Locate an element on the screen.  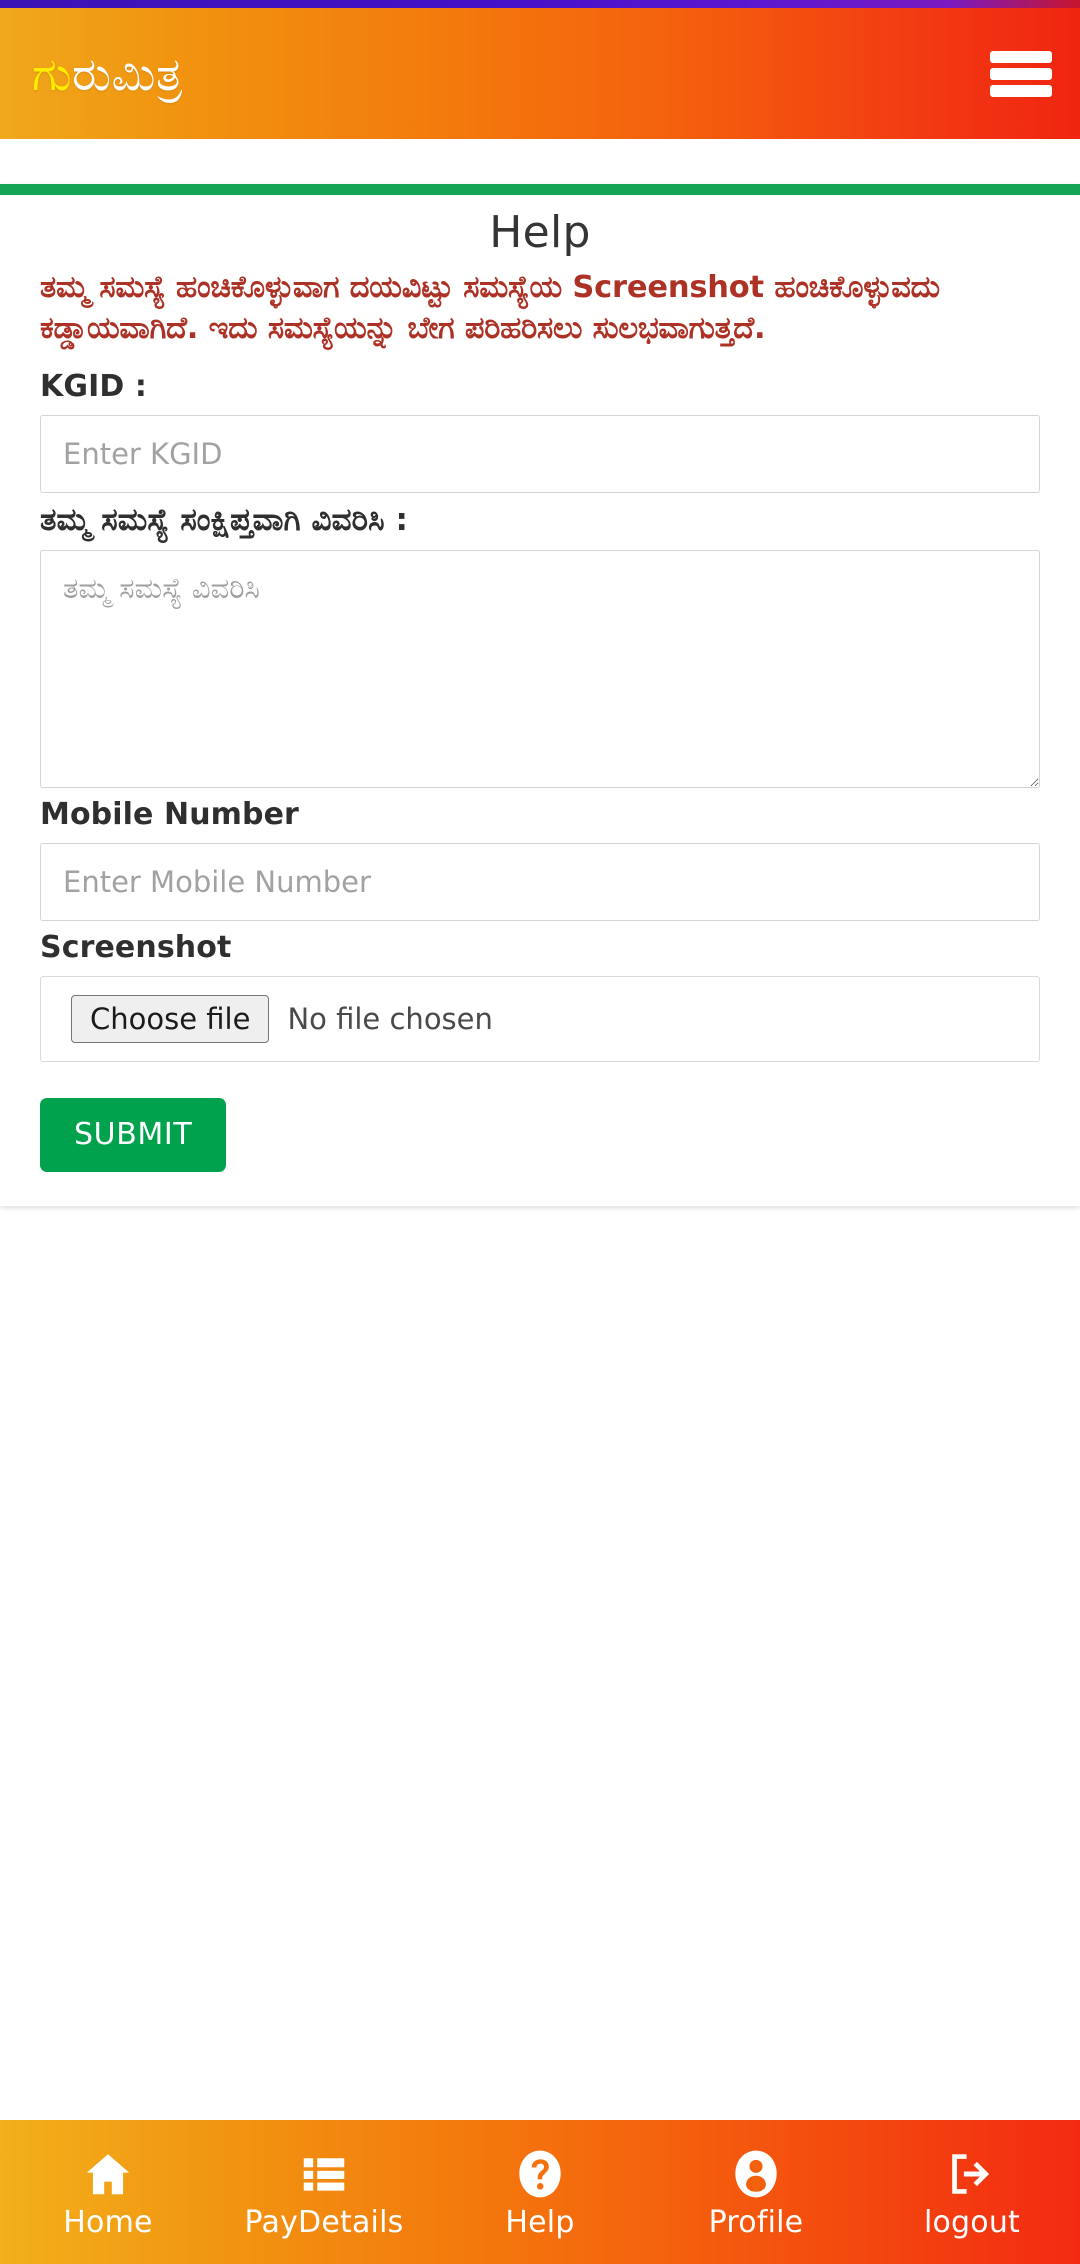
bottom-navigation-bar: Home PayDetails Help Profile logout is located at coordinates (540, 2192).